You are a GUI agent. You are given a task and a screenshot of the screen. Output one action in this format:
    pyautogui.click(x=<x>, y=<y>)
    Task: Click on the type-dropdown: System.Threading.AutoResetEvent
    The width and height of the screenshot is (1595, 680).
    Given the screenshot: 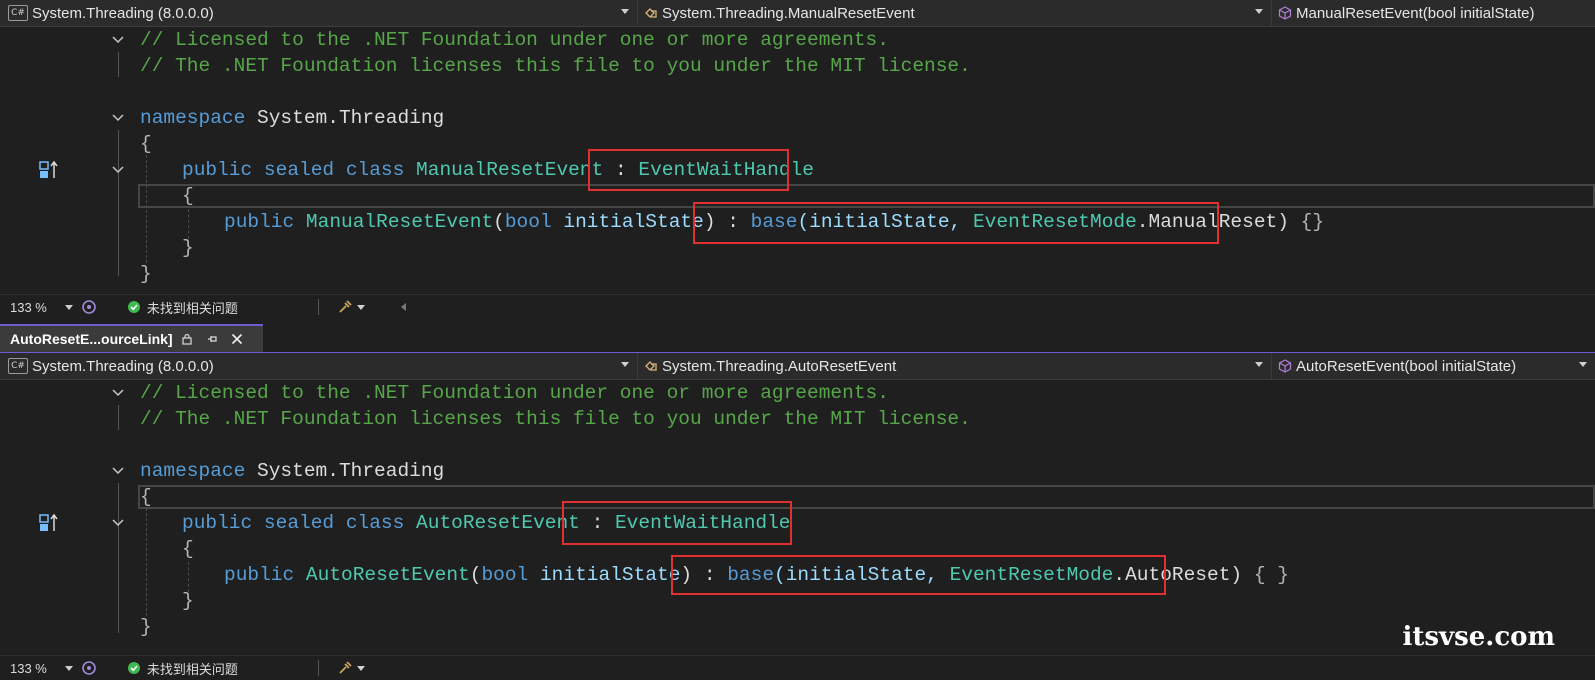 What is the action you would take?
    pyautogui.click(x=955, y=366)
    